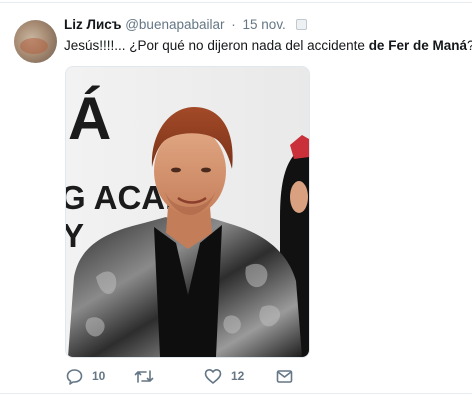 The width and height of the screenshot is (472, 400). I want to click on reply-icon, so click(74, 376).